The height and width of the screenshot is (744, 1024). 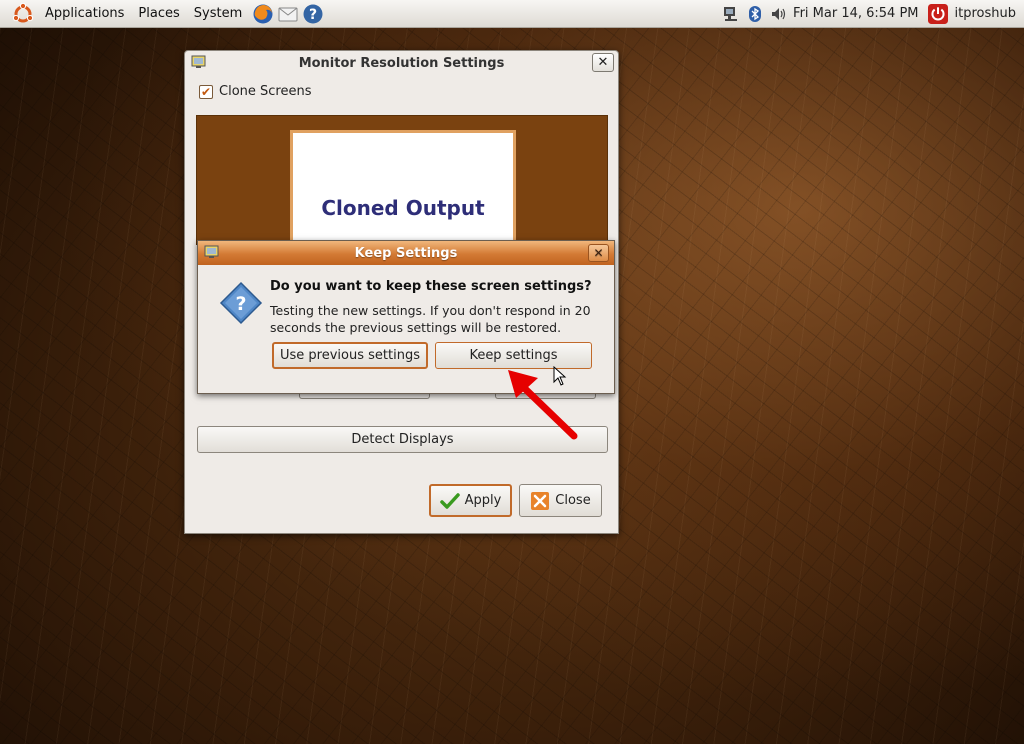 I want to click on window-title: Monitor Resolution Settings, so click(x=401, y=63).